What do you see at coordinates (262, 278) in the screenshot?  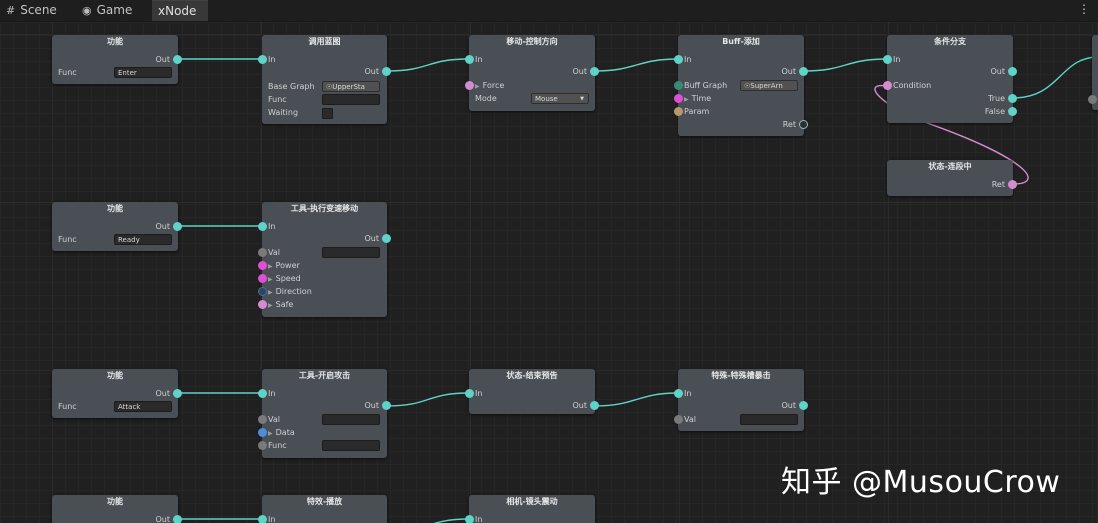 I see `speed-port` at bounding box center [262, 278].